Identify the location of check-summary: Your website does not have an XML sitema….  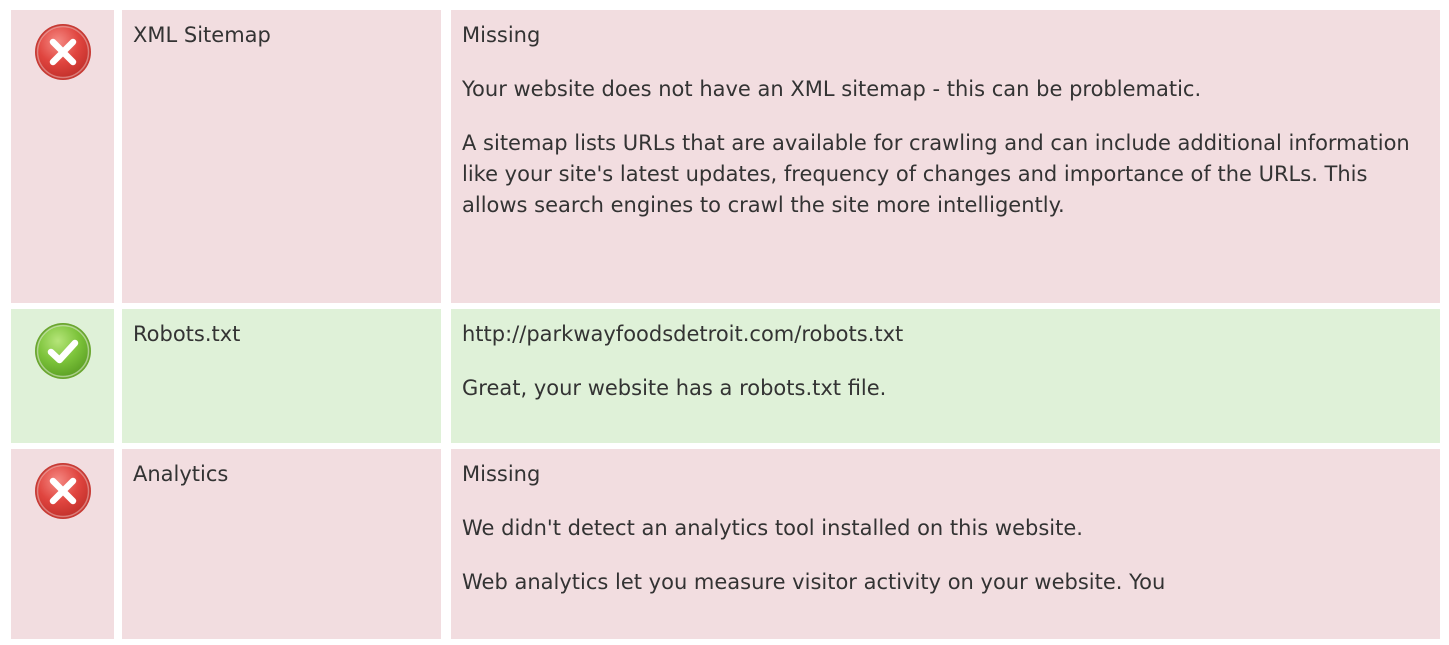
(832, 89).